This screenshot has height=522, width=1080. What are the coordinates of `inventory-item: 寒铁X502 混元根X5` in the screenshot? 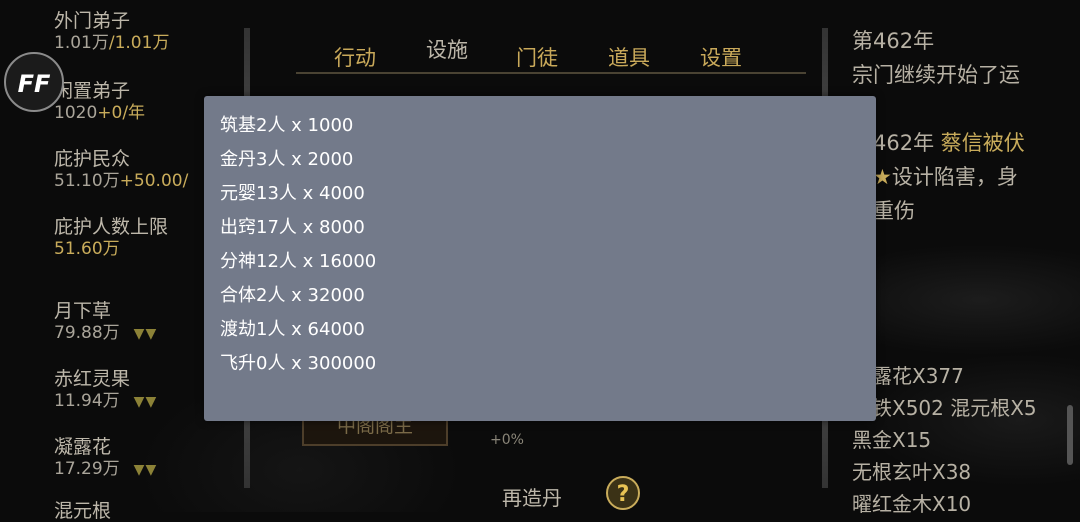 It's located at (944, 408).